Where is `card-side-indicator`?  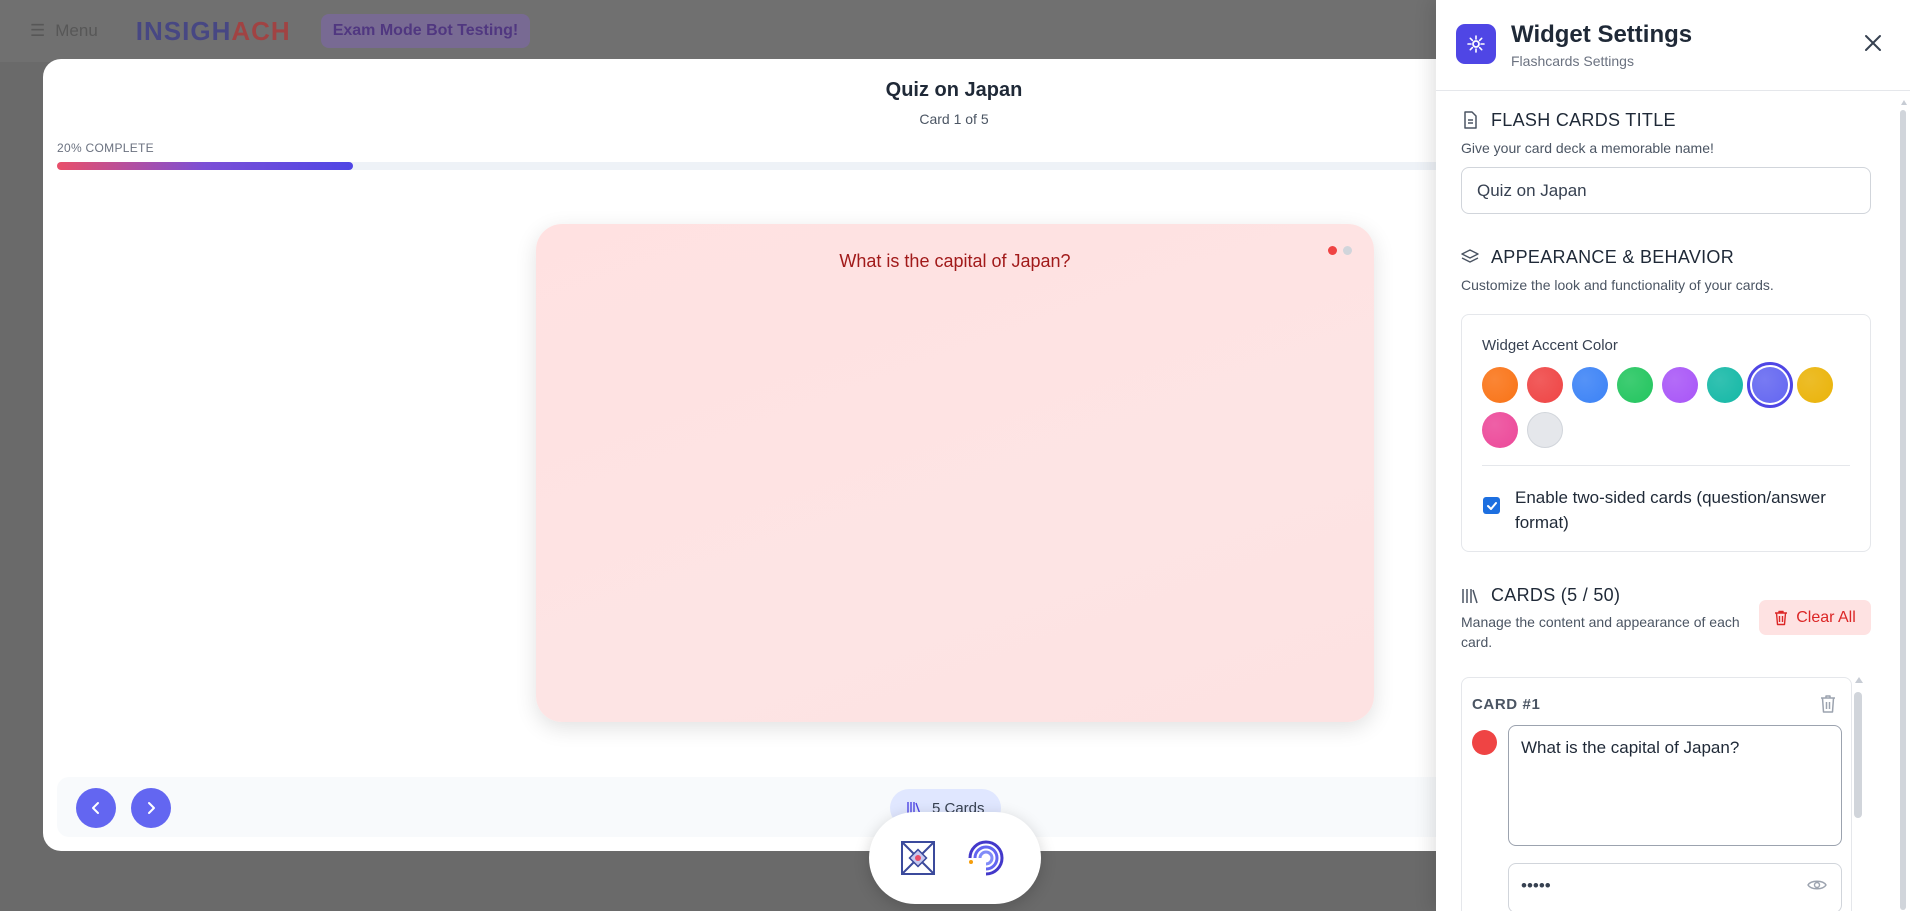 card-side-indicator is located at coordinates (1340, 250).